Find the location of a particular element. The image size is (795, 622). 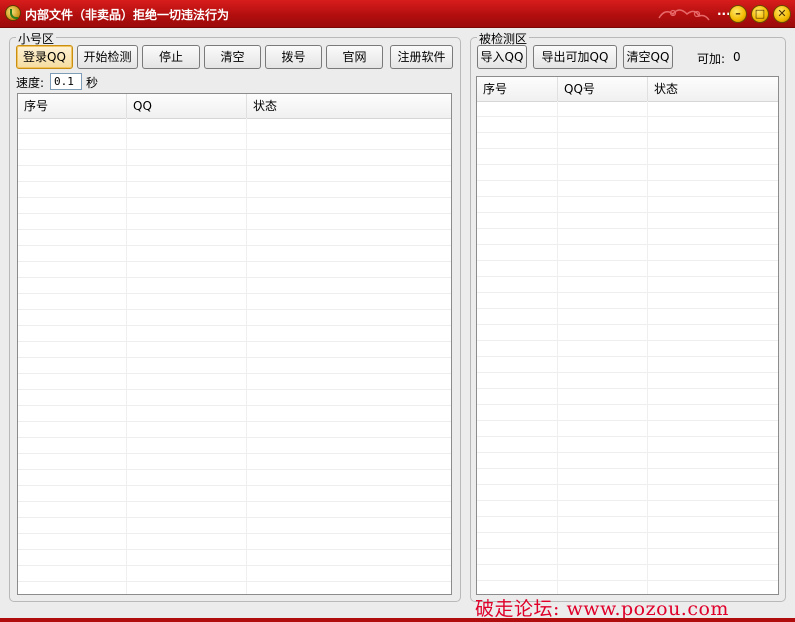

column-header-qq: QQ is located at coordinates (187, 106).